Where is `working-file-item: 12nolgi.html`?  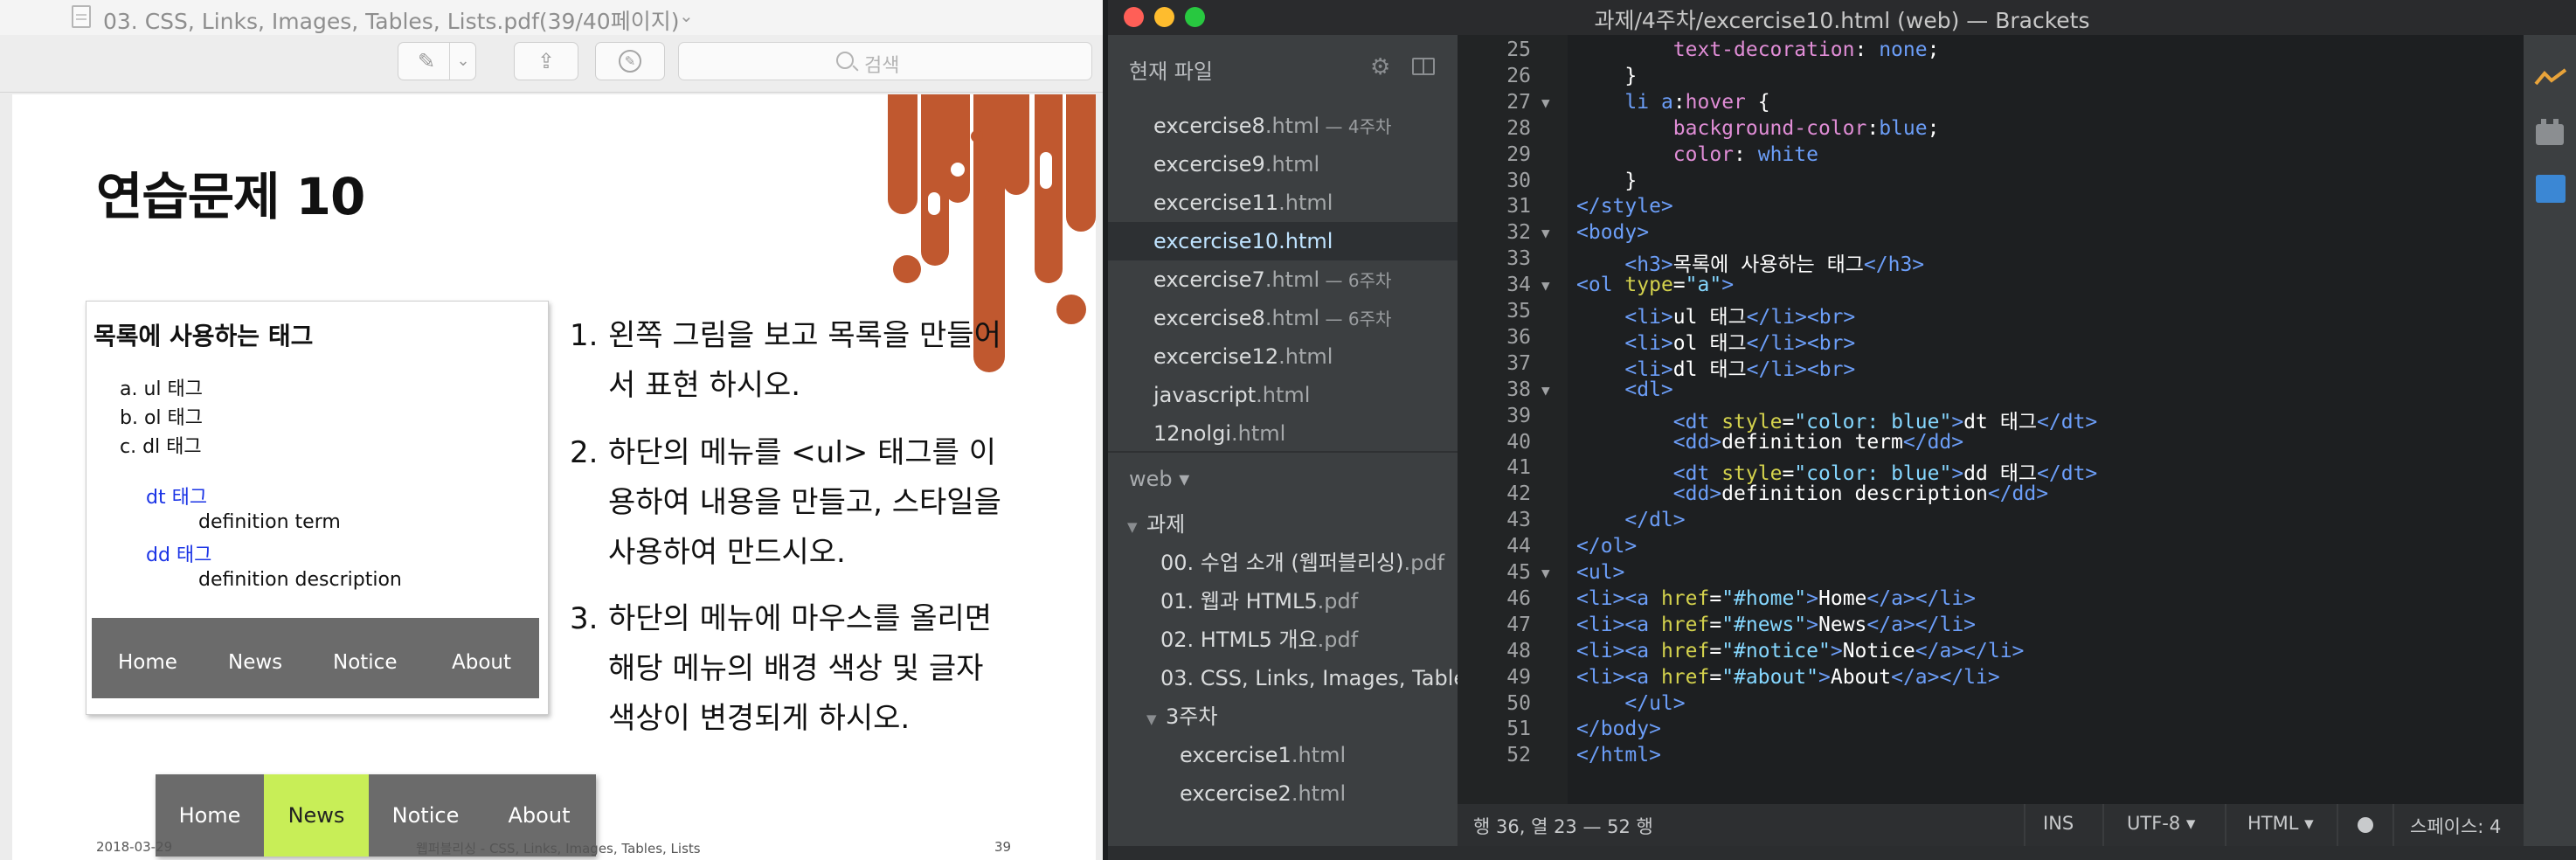
working-file-item: 12nolgi.html is located at coordinates (1283, 433).